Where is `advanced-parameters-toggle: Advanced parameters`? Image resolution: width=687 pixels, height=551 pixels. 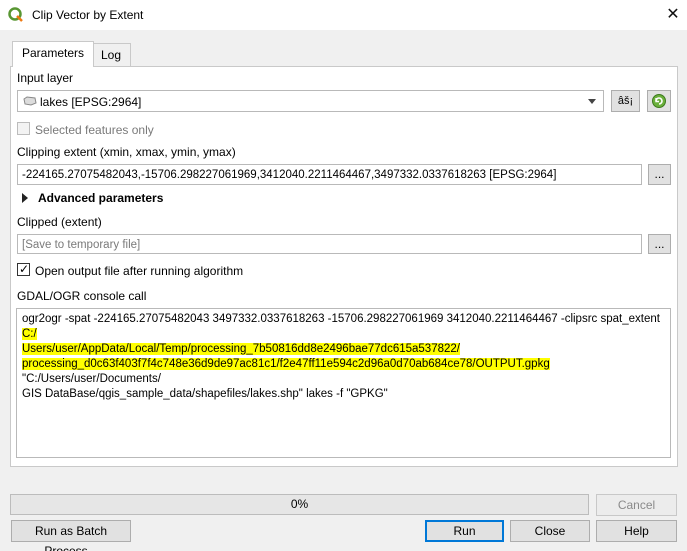 advanced-parameters-toggle: Advanced parameters is located at coordinates (100, 198).